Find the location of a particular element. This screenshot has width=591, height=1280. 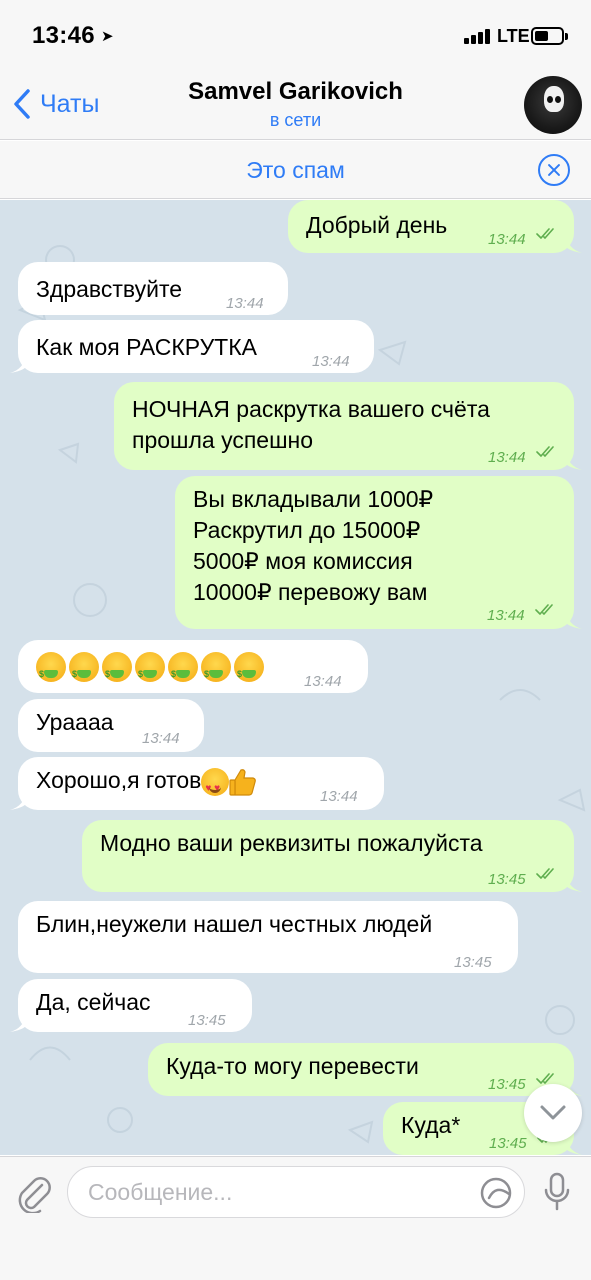

message-text: Куда* is located at coordinates (431, 1125).